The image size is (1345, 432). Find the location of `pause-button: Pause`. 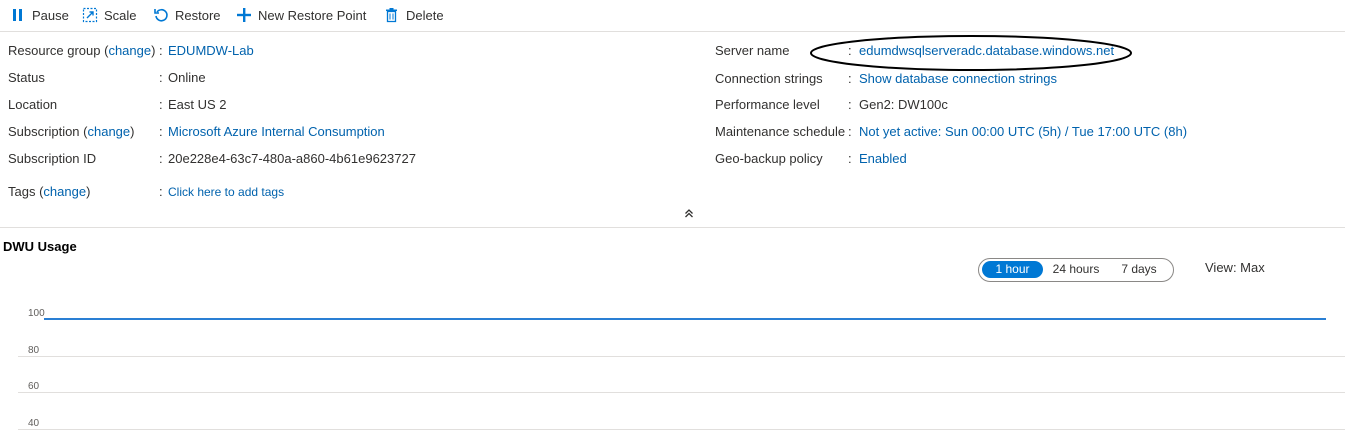

pause-button: Pause is located at coordinates (39, 15).